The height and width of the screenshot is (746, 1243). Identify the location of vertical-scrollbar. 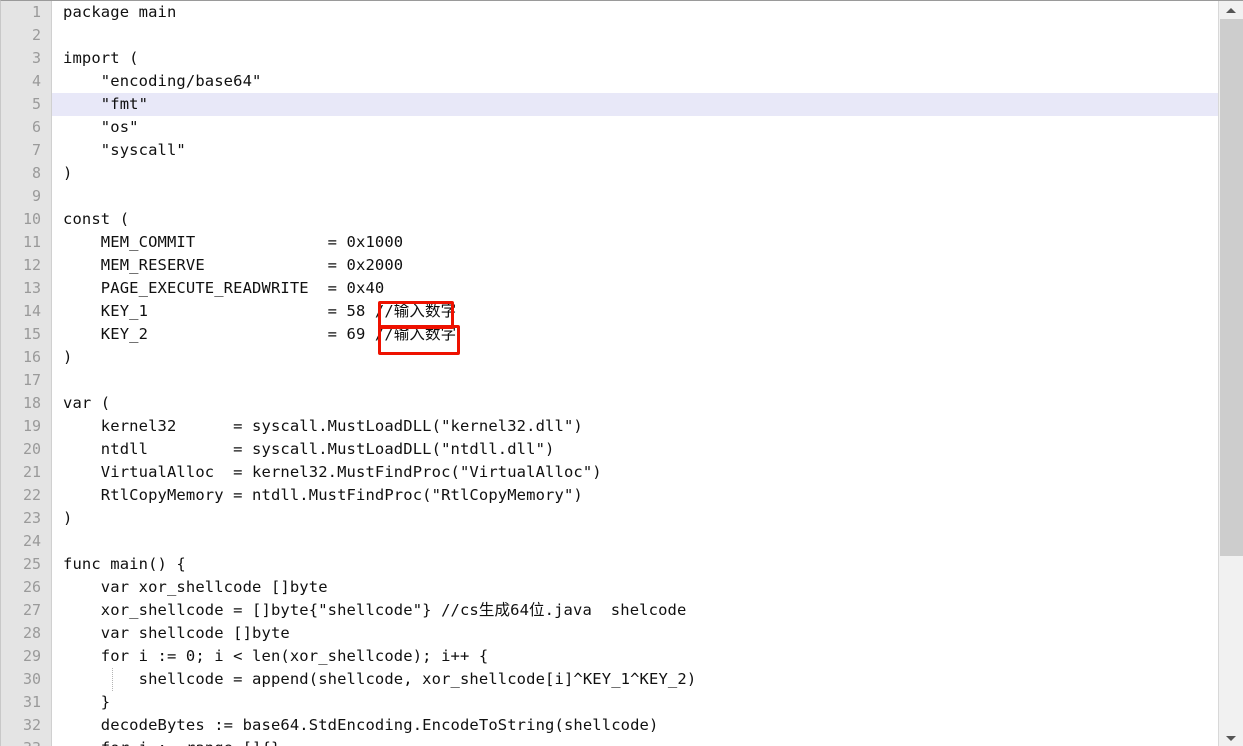
(1230, 373).